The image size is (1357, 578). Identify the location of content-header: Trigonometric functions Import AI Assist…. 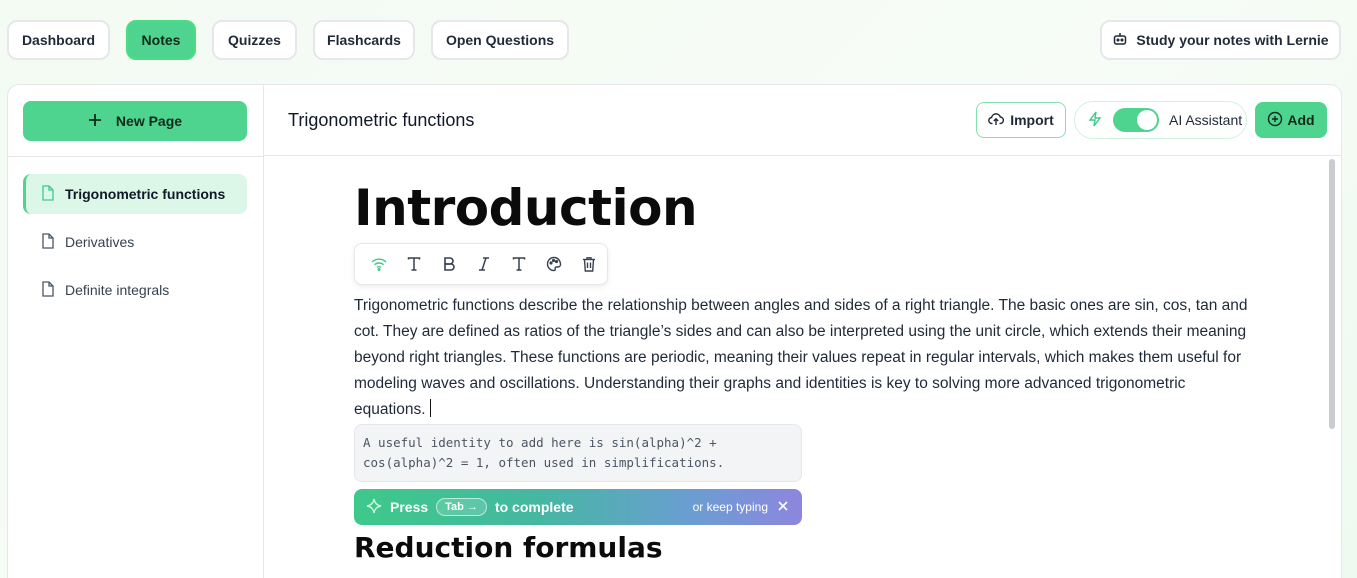
(802, 120).